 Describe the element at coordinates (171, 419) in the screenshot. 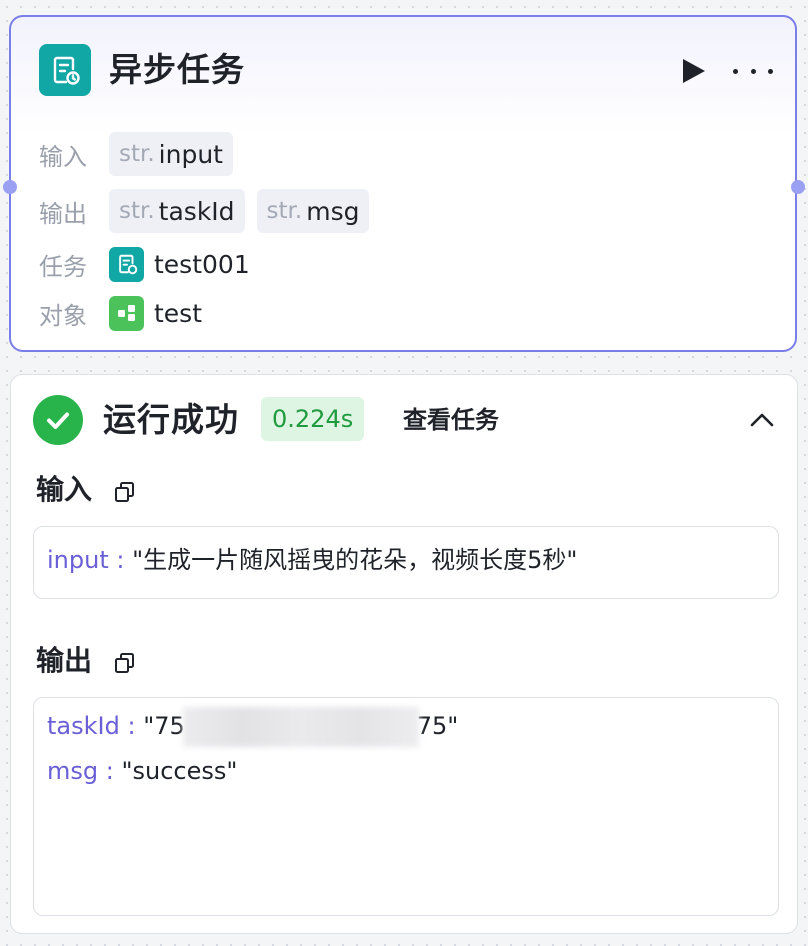

I see `run-status: 运行成功` at that location.